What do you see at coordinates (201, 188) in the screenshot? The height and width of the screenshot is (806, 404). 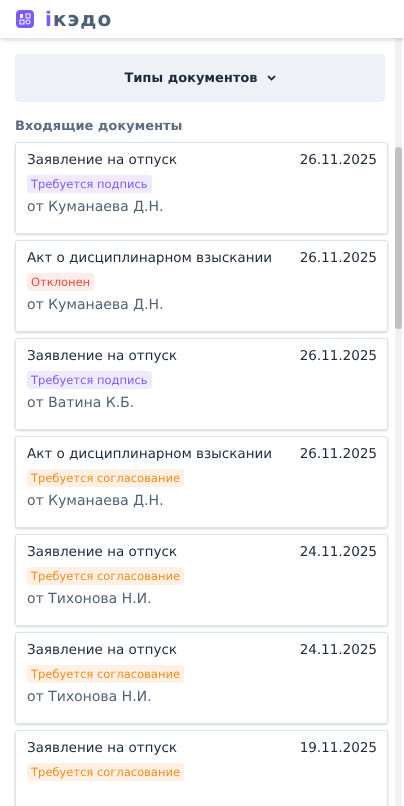 I see `document-card: Заявление на отпуск 26.11.2025 Требуется подпись от Куманаева Д.Н.` at bounding box center [201, 188].